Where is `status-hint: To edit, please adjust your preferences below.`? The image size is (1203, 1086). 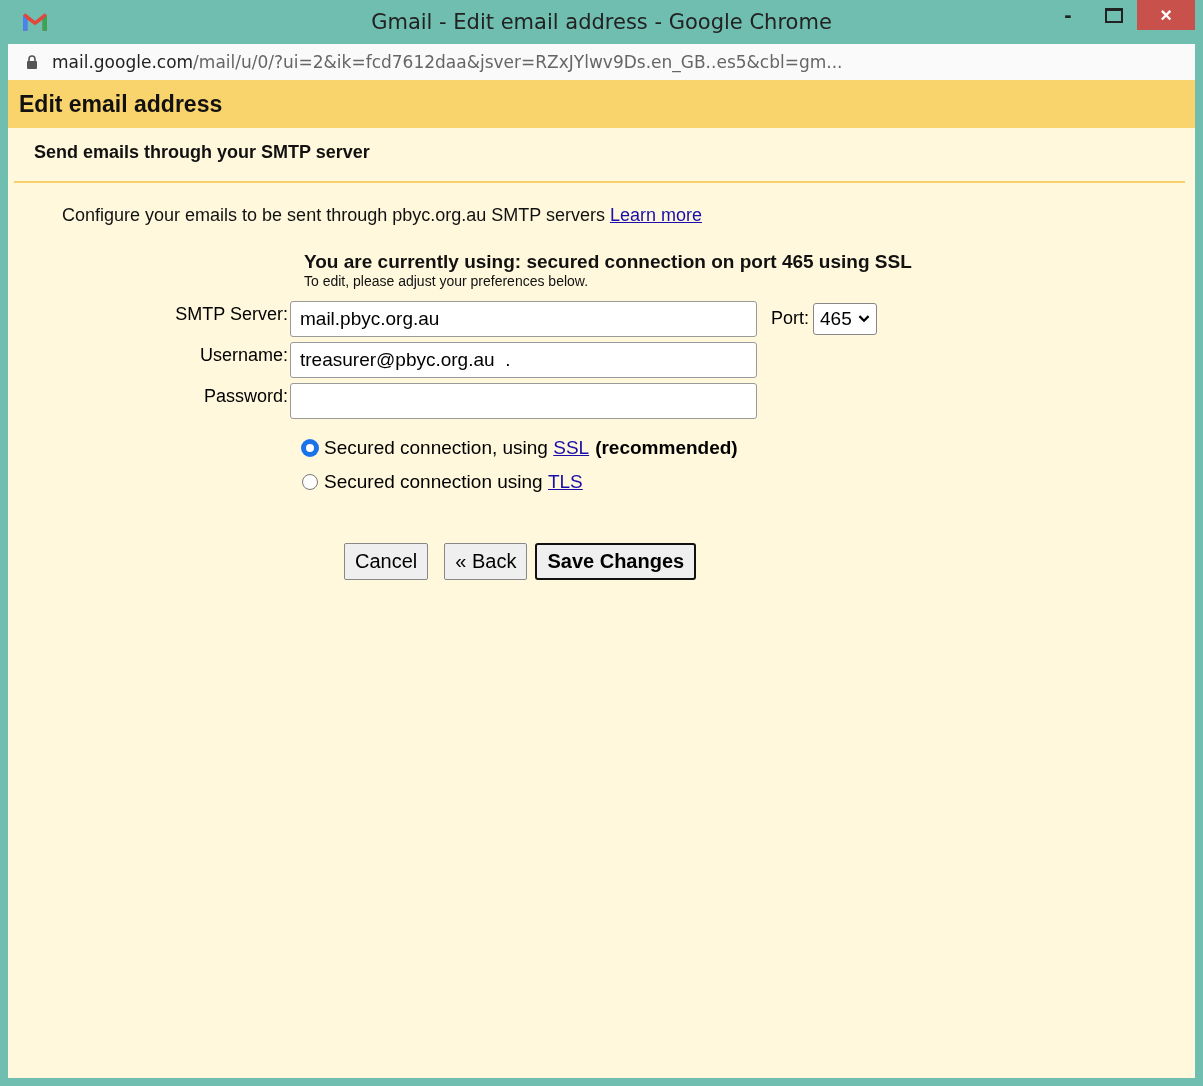
status-hint: To edit, please adjust your preferences below. is located at coordinates (447, 281).